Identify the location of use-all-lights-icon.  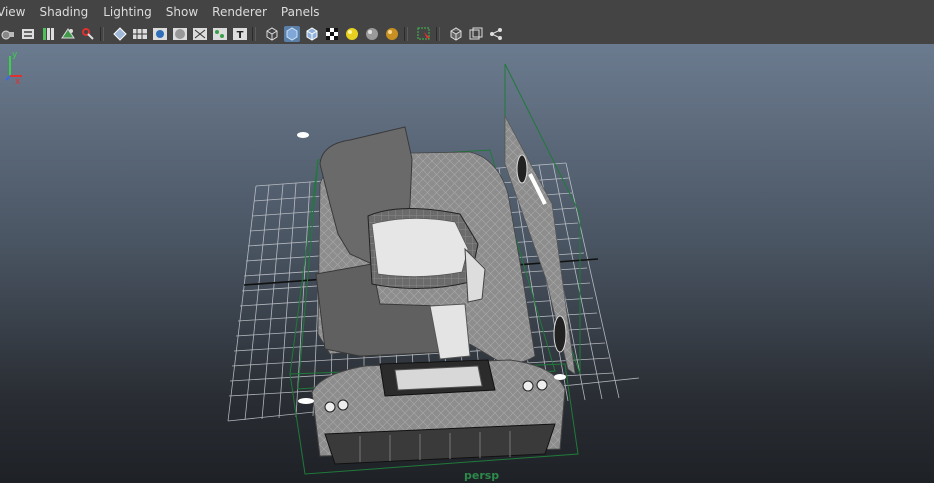
(352, 34).